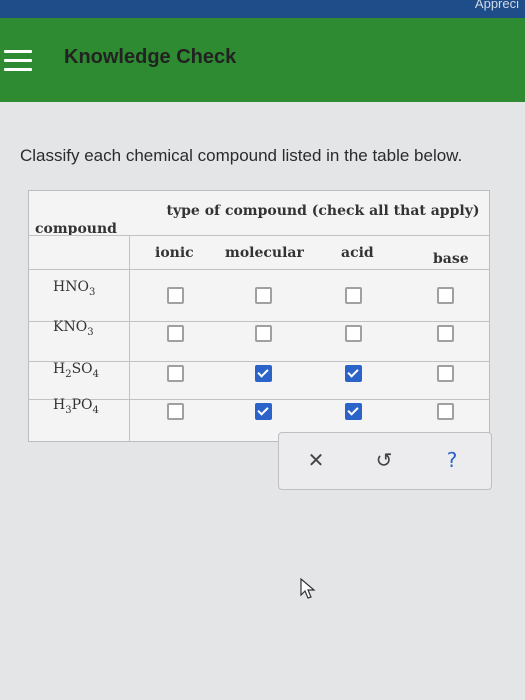 Image resolution: width=525 pixels, height=700 pixels. I want to click on checkbox-row4-acid, so click(353, 411).